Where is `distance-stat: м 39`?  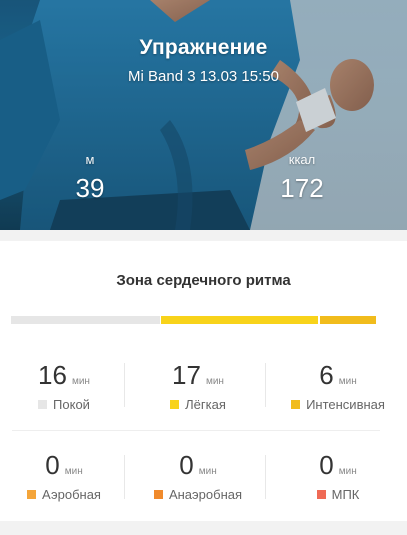 distance-stat: м 39 is located at coordinates (90, 178).